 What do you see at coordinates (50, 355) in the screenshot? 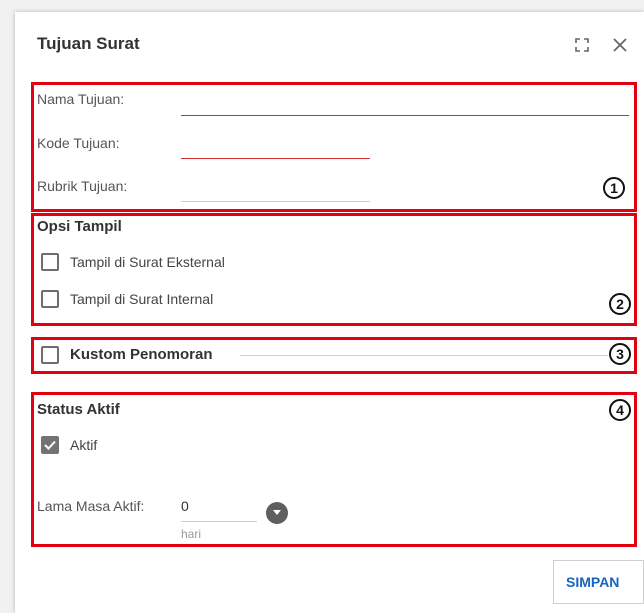
I see `kustom-penomoran-checkbox` at bounding box center [50, 355].